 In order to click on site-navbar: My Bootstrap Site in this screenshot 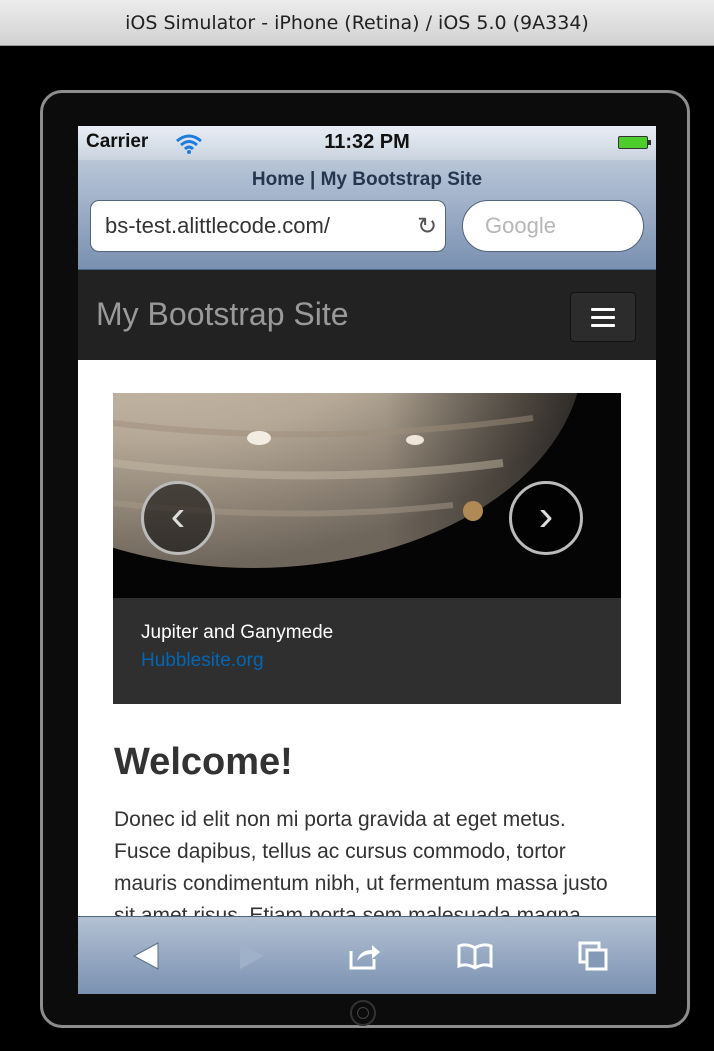, I will do `click(367, 315)`.